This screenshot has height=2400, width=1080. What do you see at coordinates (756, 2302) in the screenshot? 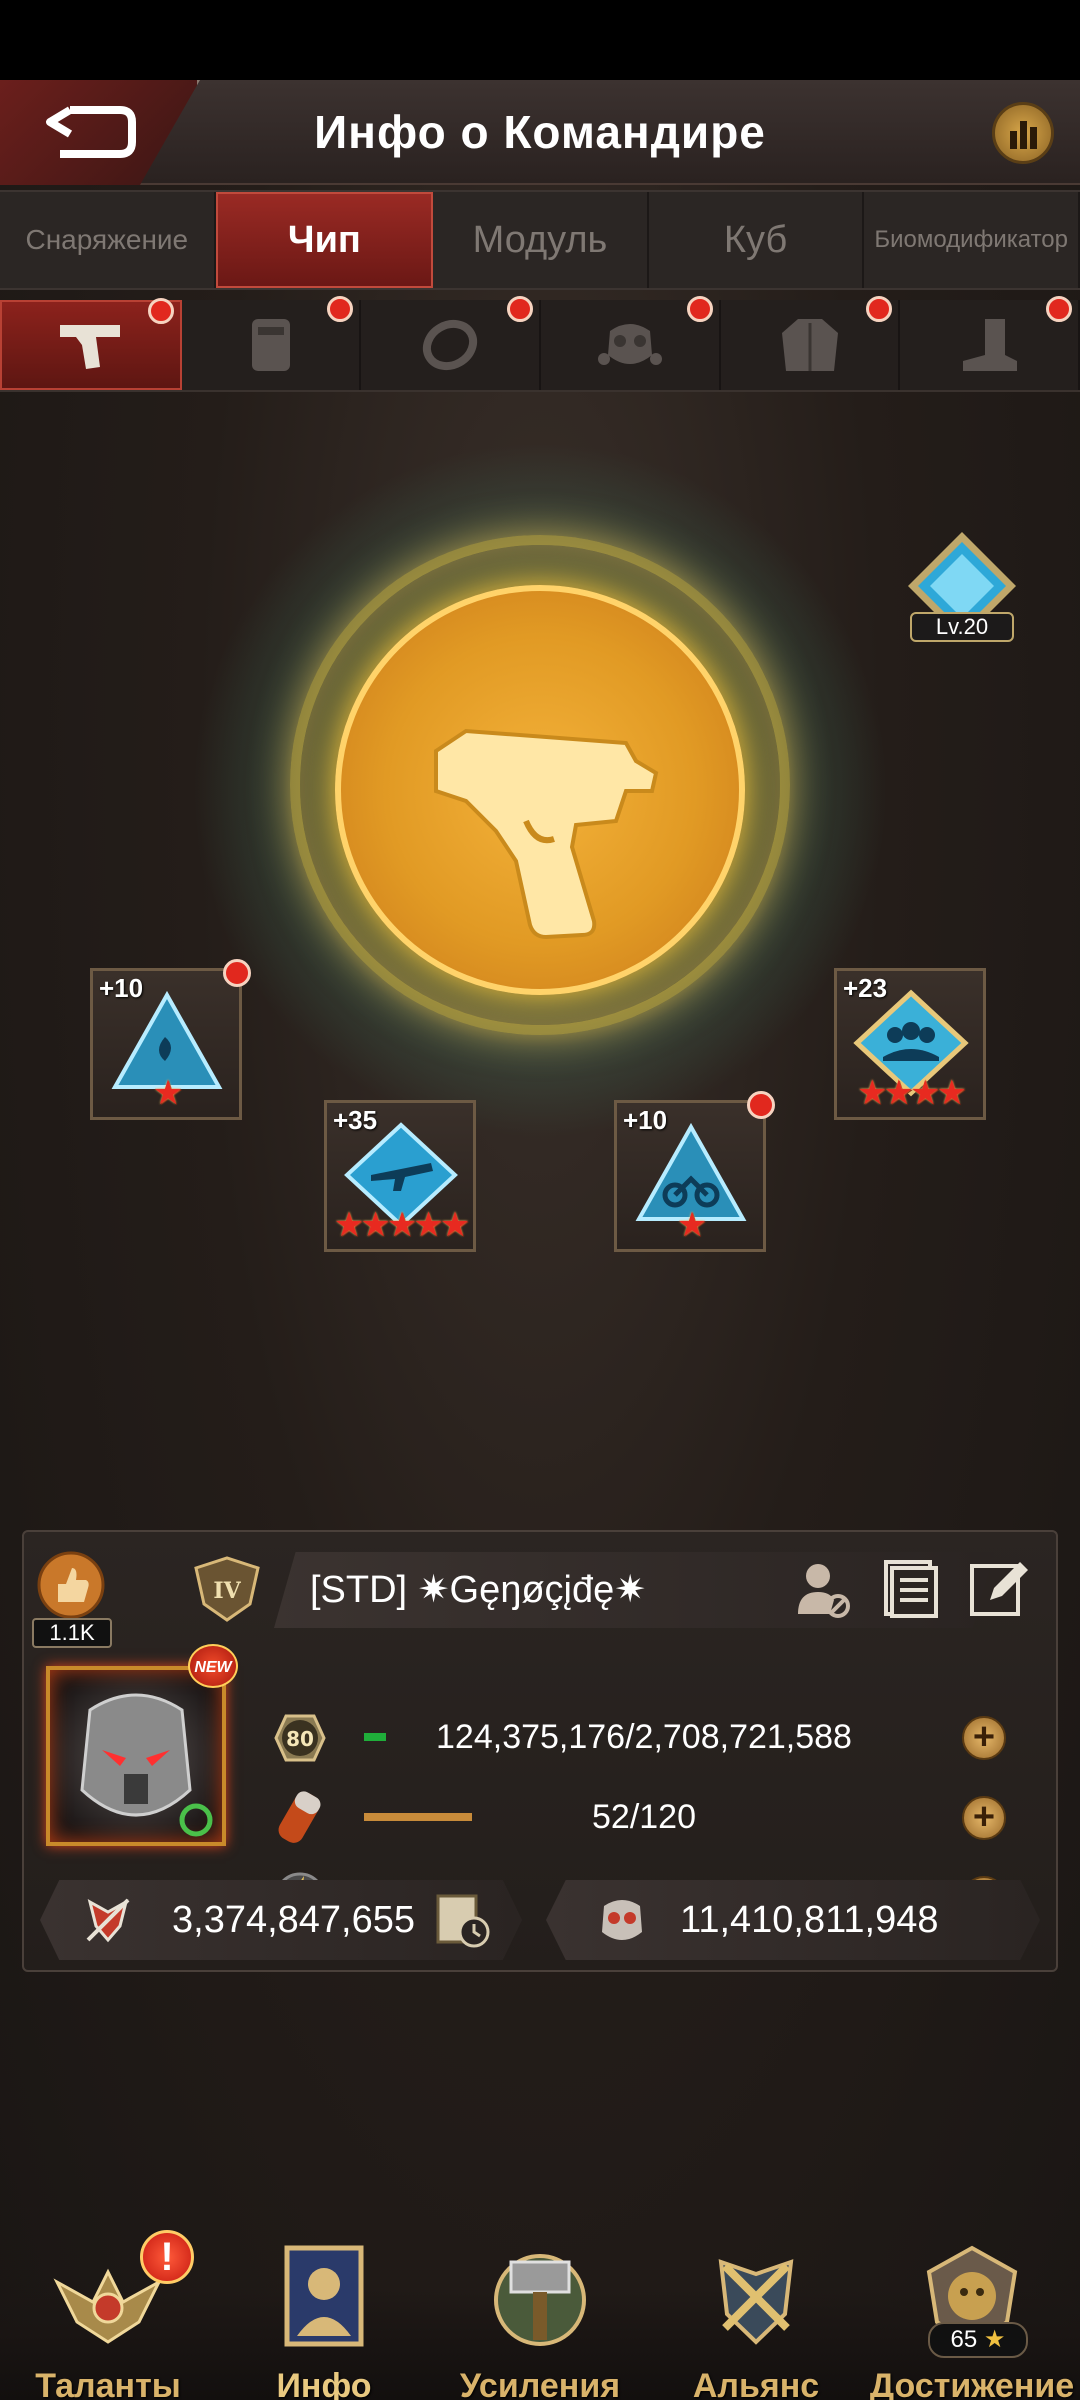
I see `alliance-icon` at bounding box center [756, 2302].